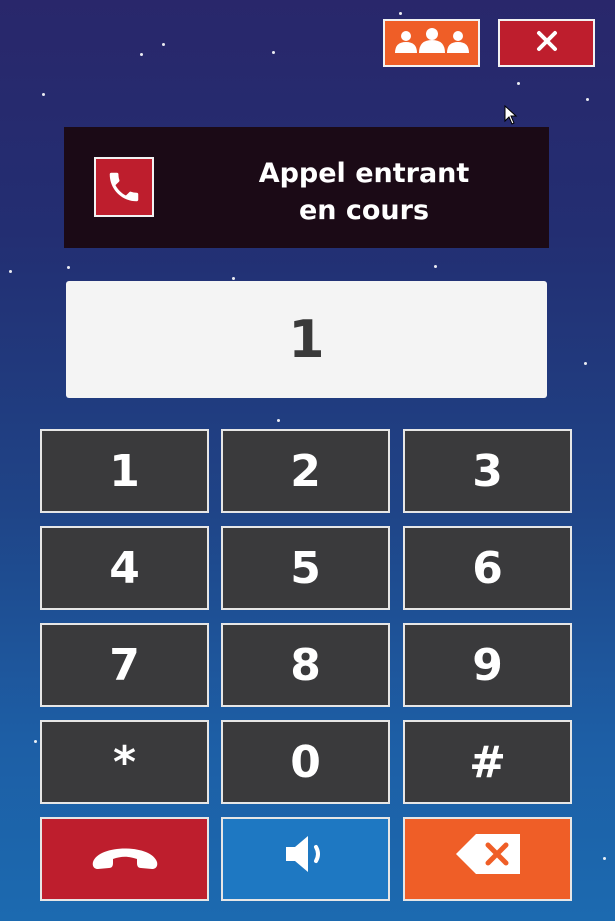  I want to click on call-status-banner: Appel entrant en cours, so click(306, 187).